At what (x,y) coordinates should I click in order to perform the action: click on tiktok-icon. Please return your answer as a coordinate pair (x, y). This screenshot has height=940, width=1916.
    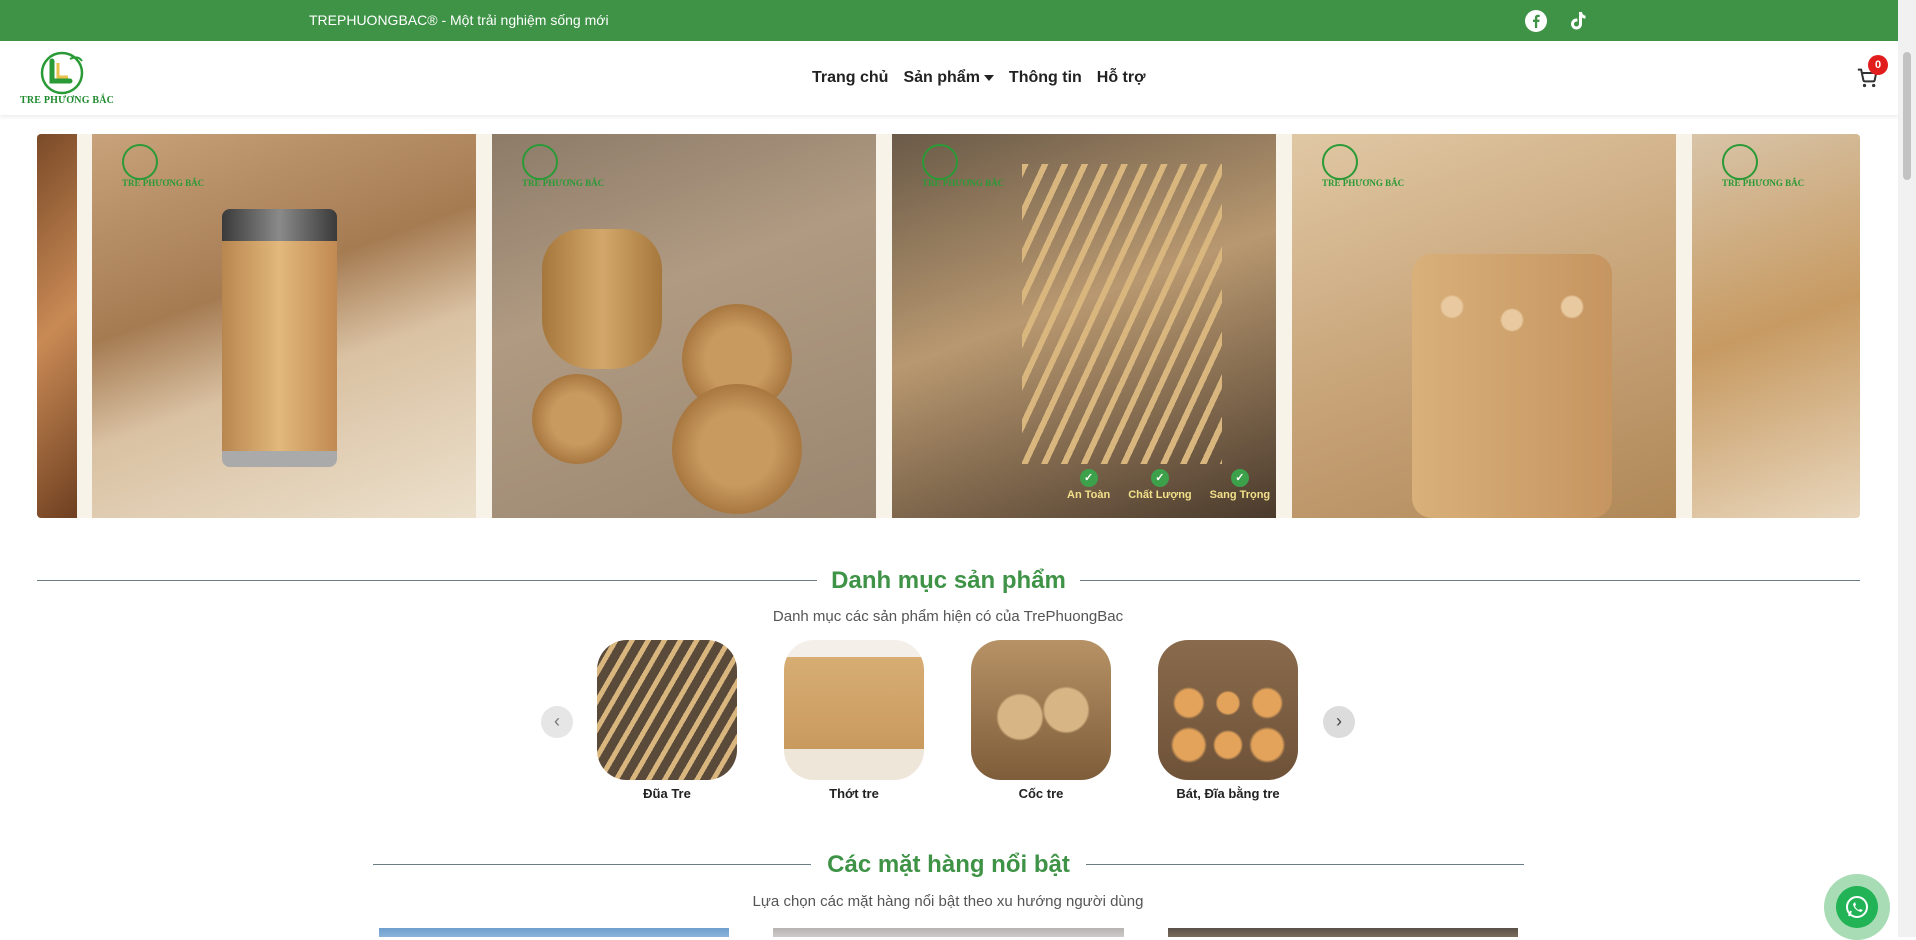
    Looking at the image, I should click on (1577, 21).